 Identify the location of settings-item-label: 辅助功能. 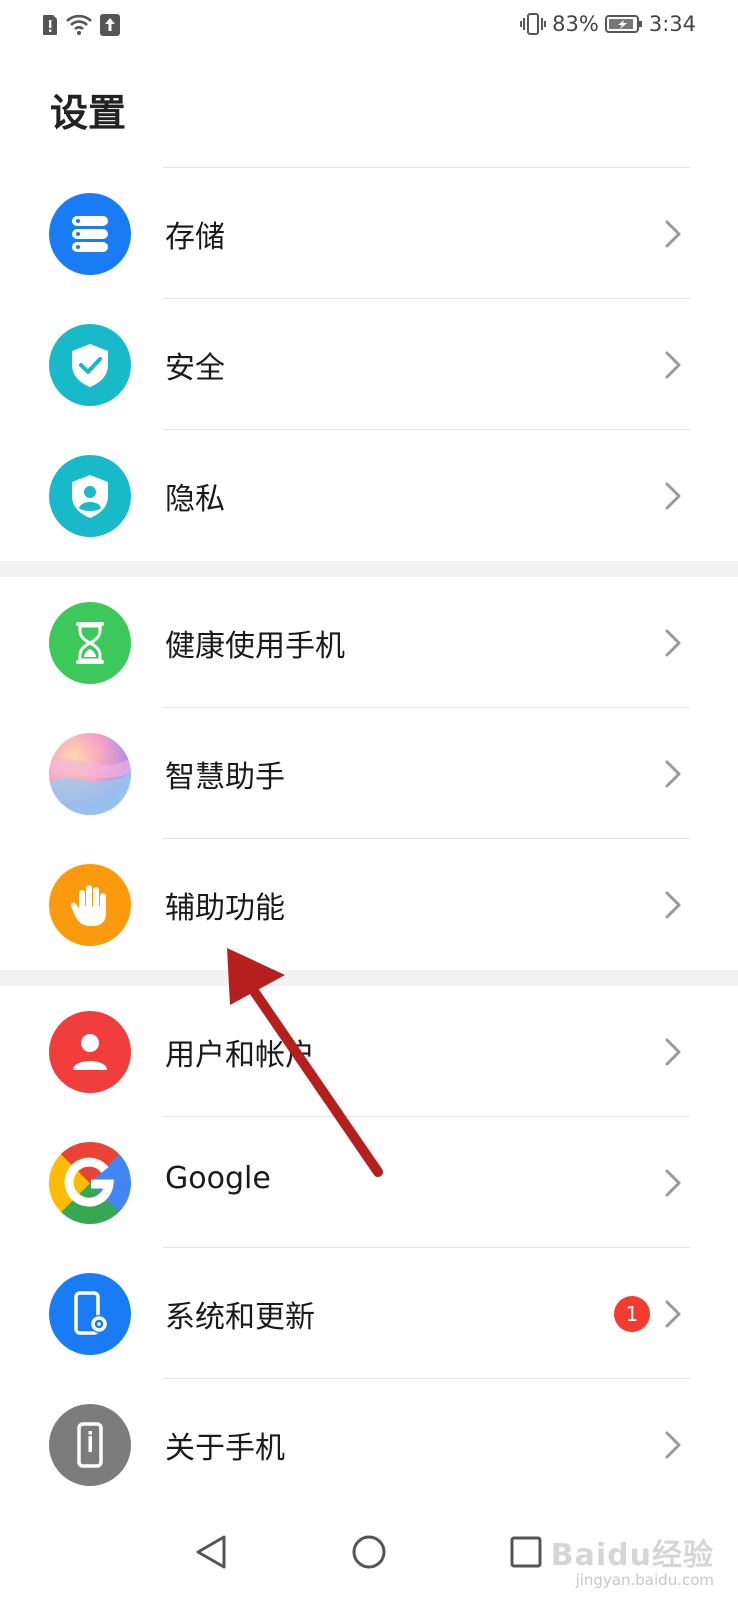
(225, 908).